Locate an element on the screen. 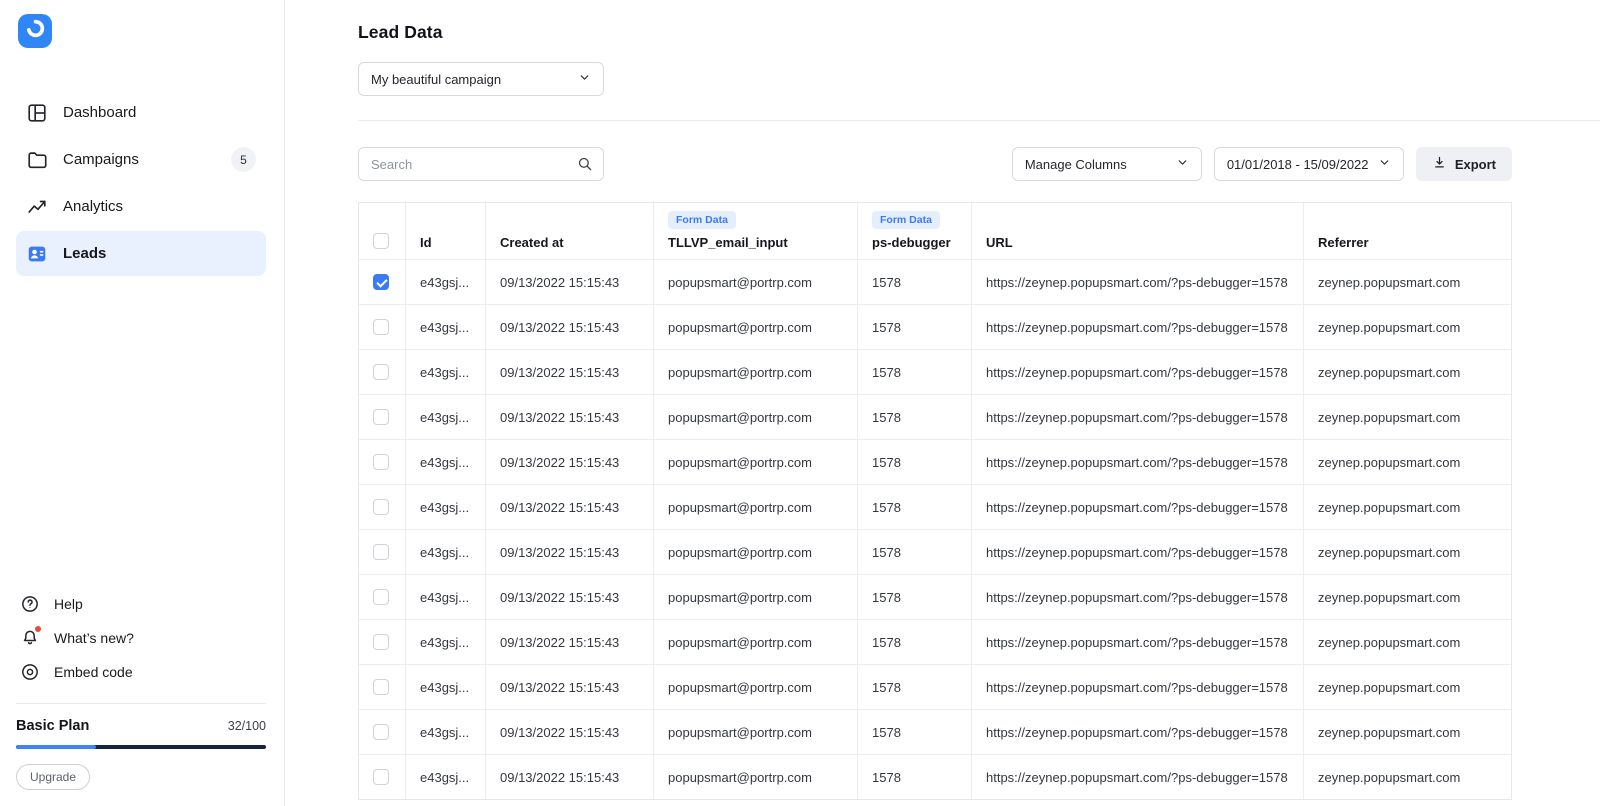 Image resolution: width=1600 pixels, height=806 pixels. campaigns-count-badge: 5 is located at coordinates (243, 159).